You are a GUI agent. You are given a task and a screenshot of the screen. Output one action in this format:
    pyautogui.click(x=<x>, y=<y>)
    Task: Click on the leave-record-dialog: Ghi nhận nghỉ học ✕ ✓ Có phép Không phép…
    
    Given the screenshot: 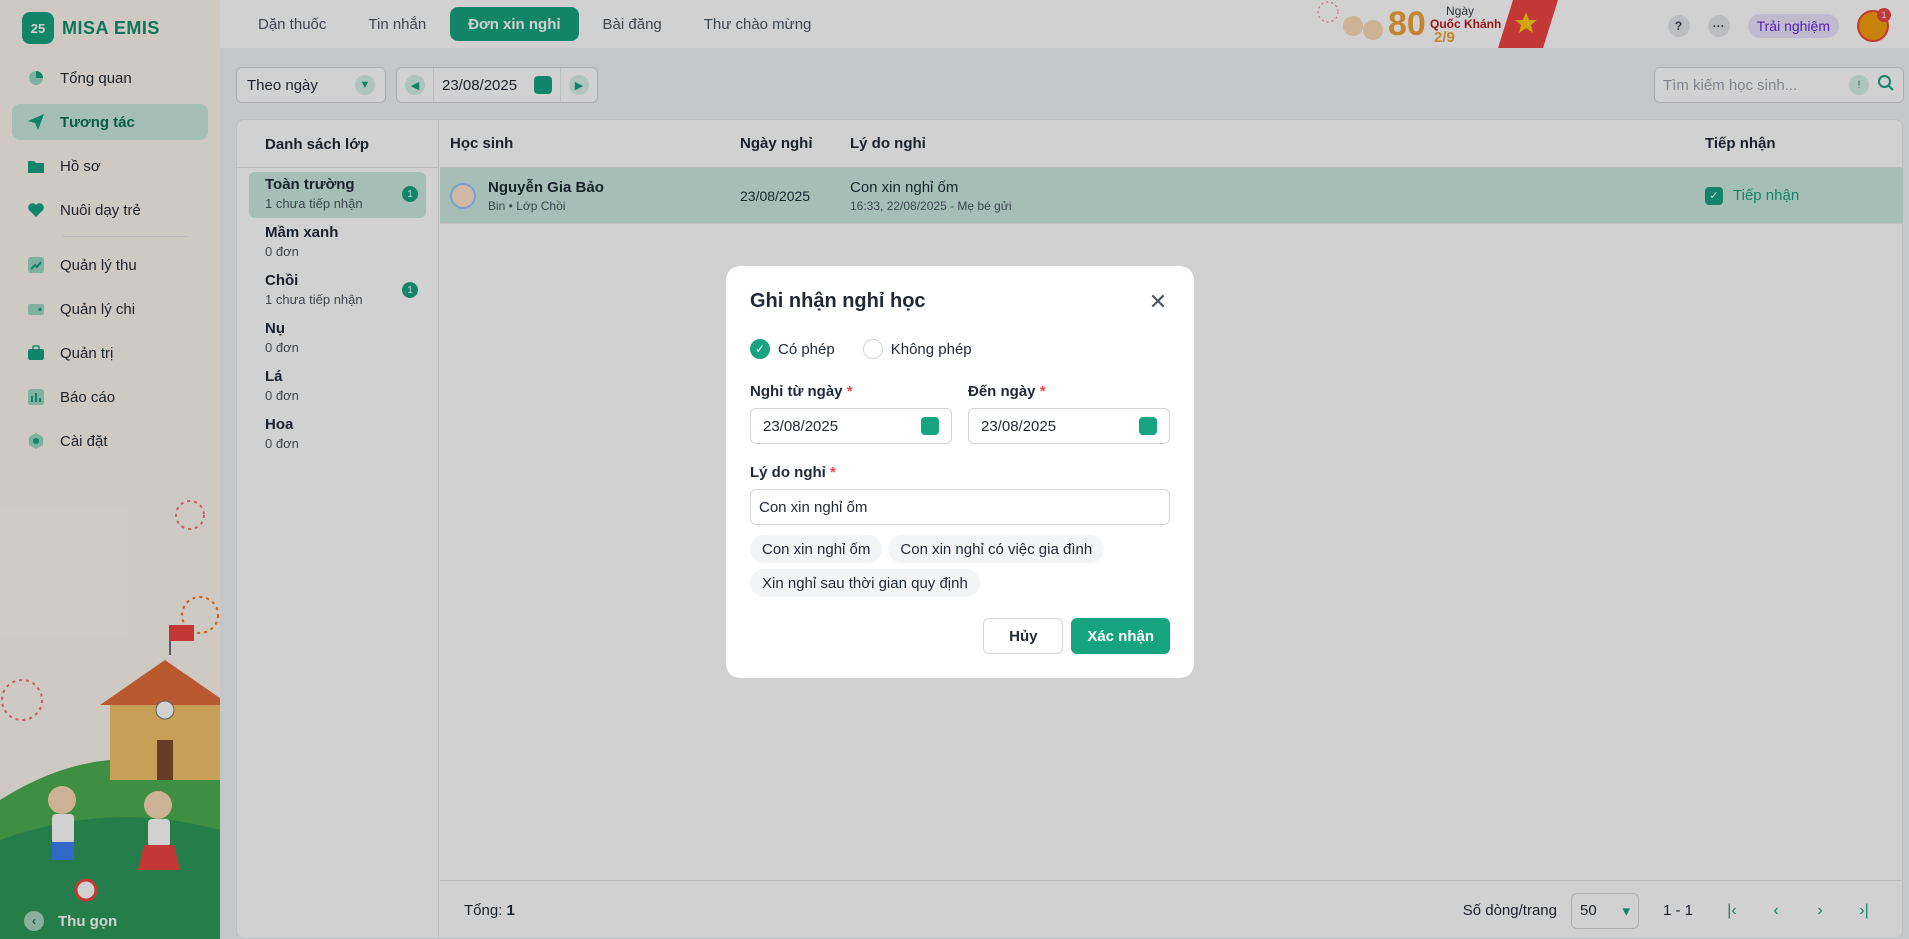 What is the action you would take?
    pyautogui.click(x=960, y=472)
    